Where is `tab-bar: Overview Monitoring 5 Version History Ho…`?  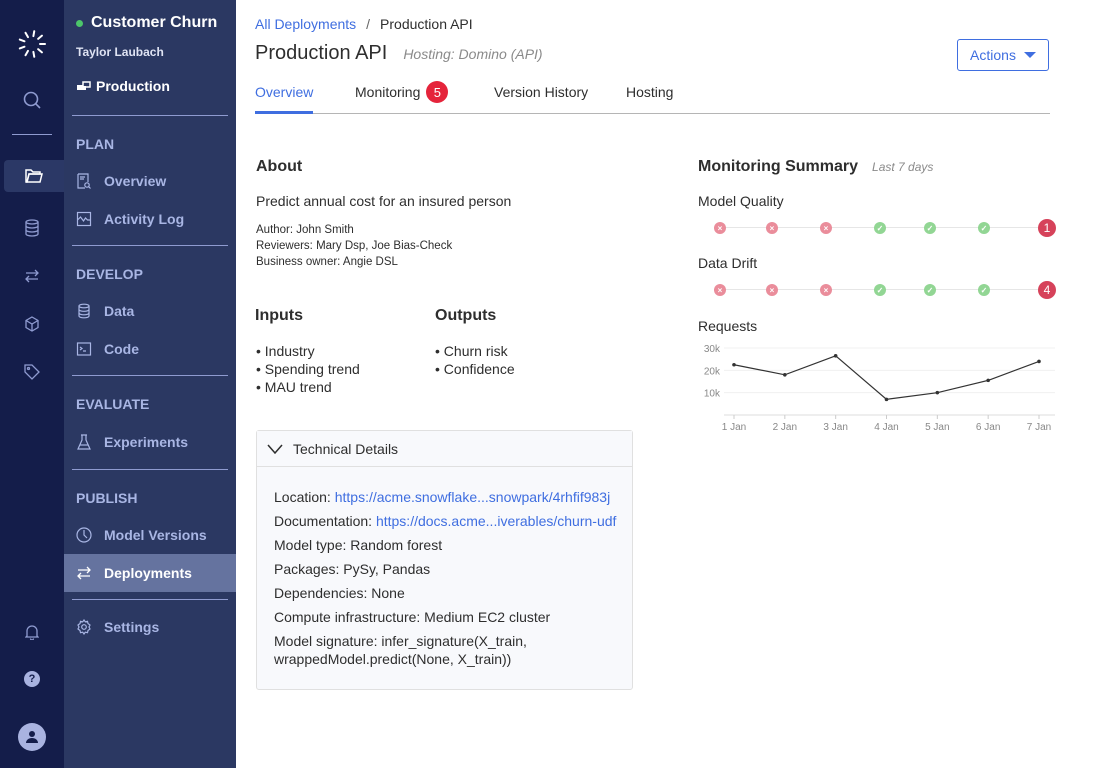
tab-bar: Overview Monitoring 5 Version History Ho… is located at coordinates (652, 97).